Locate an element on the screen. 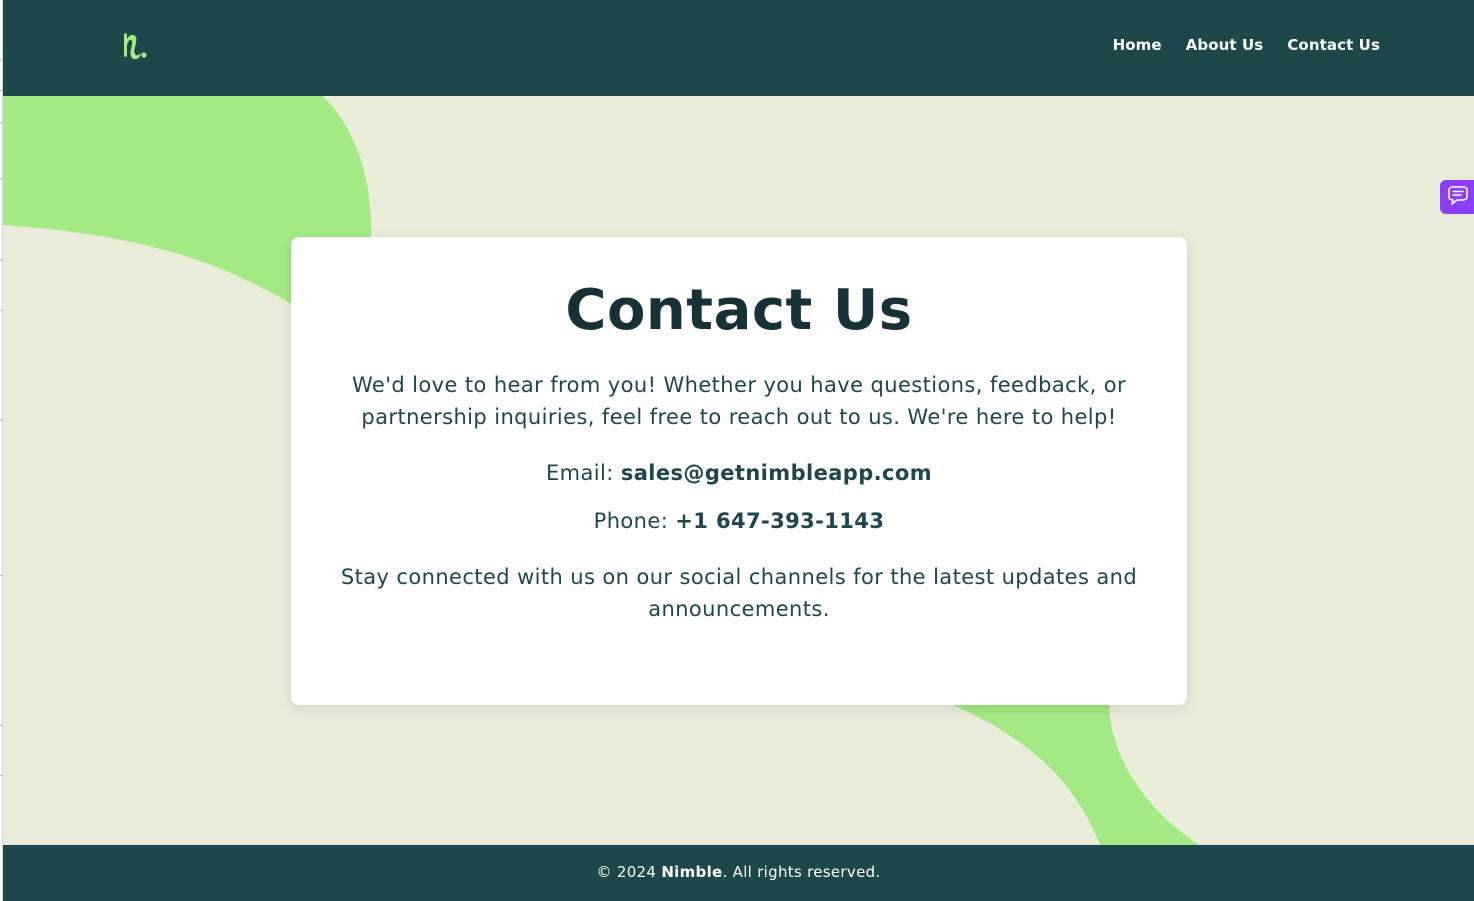 Image resolution: width=1474 pixels, height=901 pixels. nav-home: Home is located at coordinates (1137, 45).